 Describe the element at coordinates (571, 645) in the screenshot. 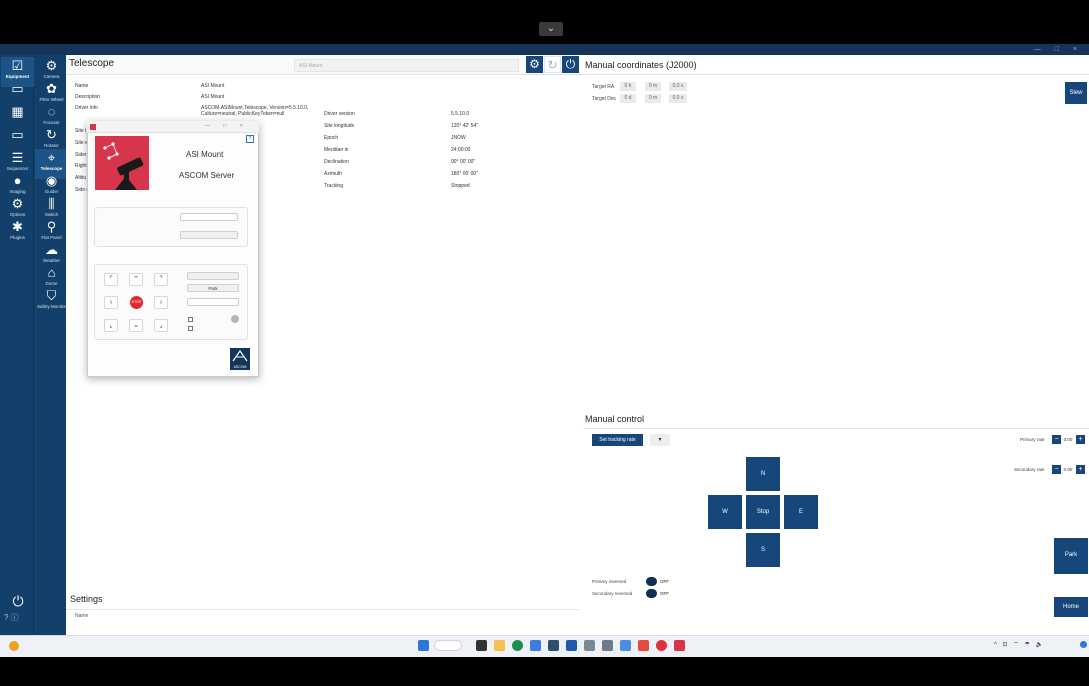

I see `nina-app-icon` at that location.